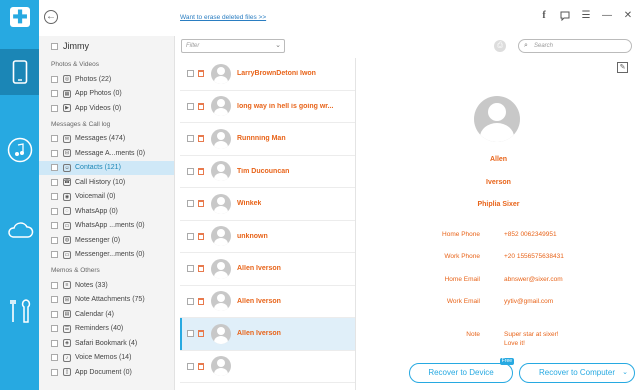 The width and height of the screenshot is (640, 390). What do you see at coordinates (106, 79) in the screenshot?
I see `sidebar-item: ◎ Photos (22)` at bounding box center [106, 79].